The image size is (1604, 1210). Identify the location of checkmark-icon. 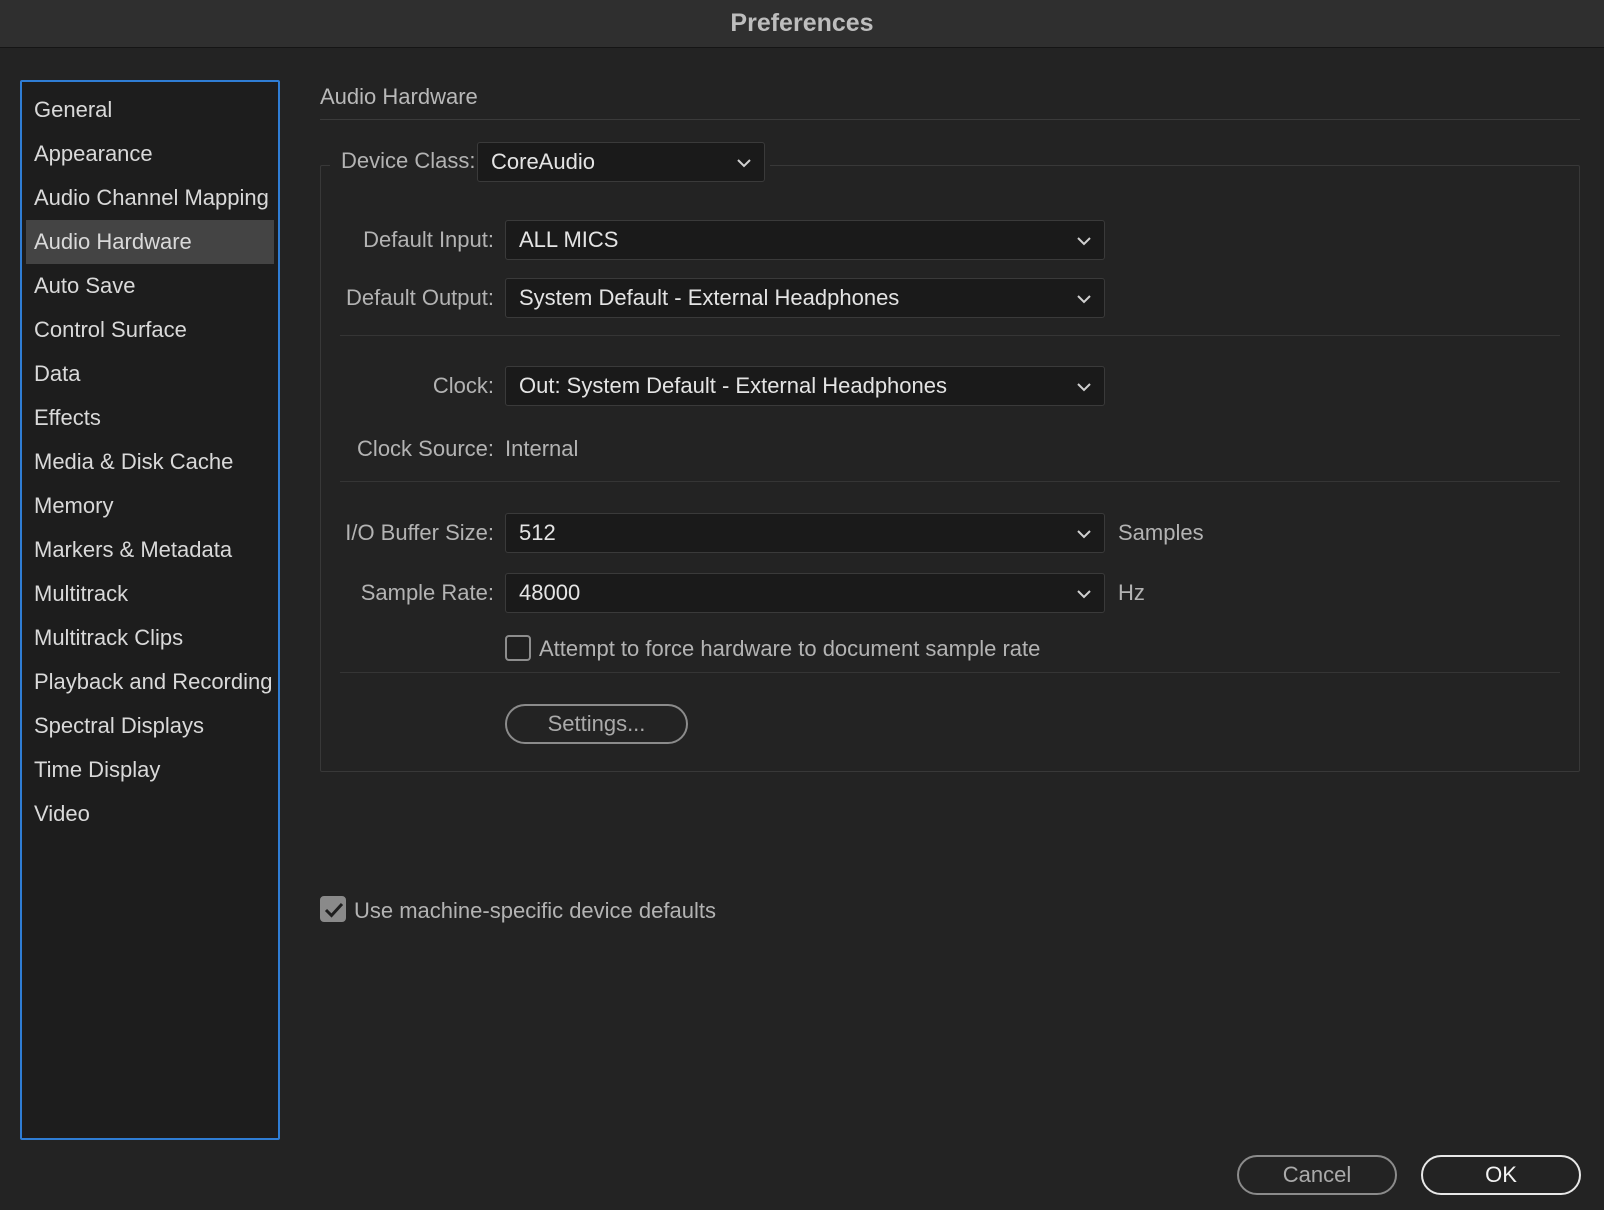
(334, 910).